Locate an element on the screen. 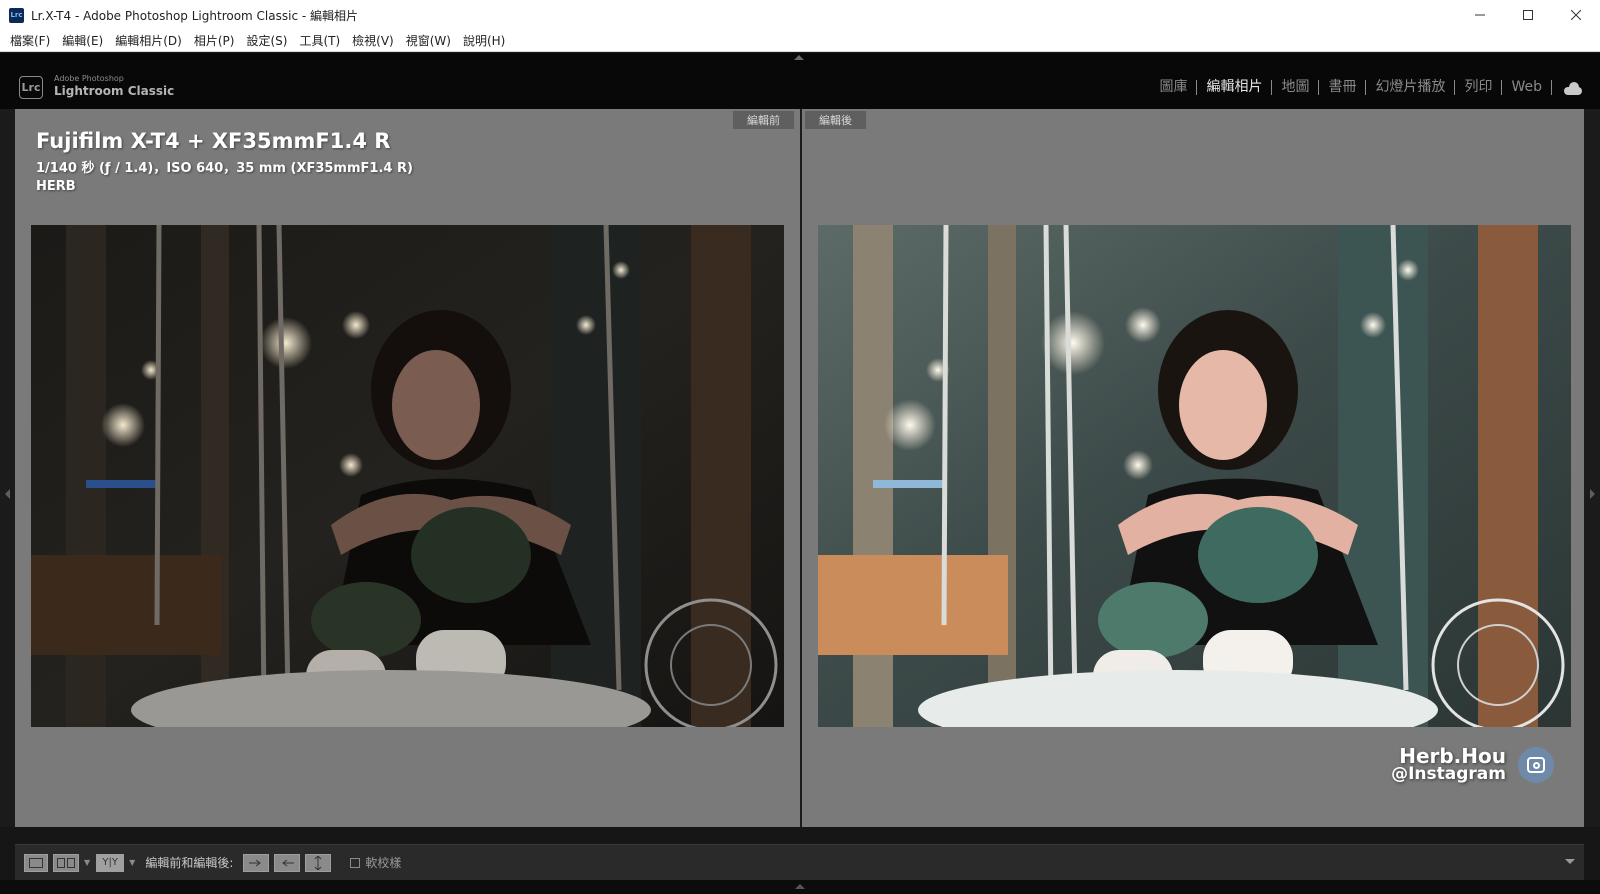 This screenshot has width=1600, height=894. side-by-side-view-button is located at coordinates (66, 862).